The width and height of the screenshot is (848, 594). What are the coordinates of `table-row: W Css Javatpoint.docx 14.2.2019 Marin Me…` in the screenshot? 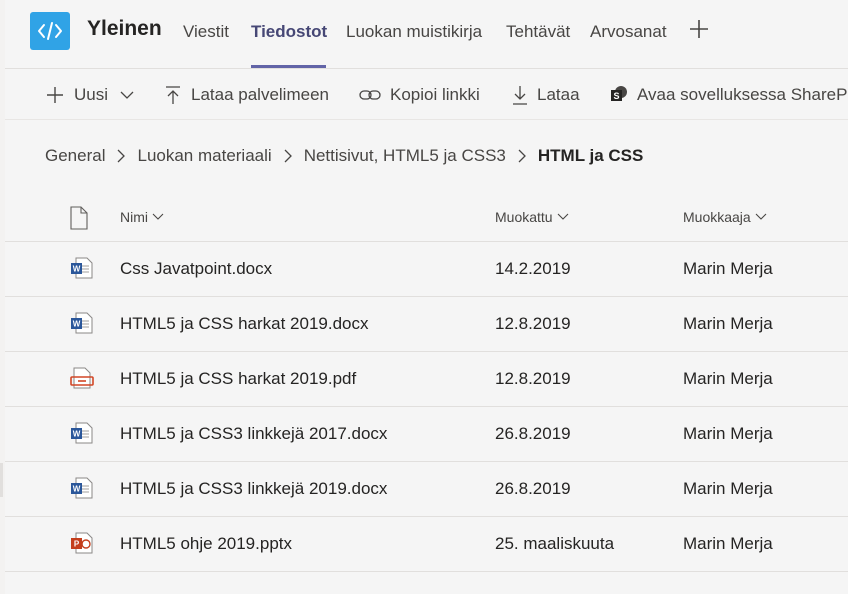 It's located at (426, 269).